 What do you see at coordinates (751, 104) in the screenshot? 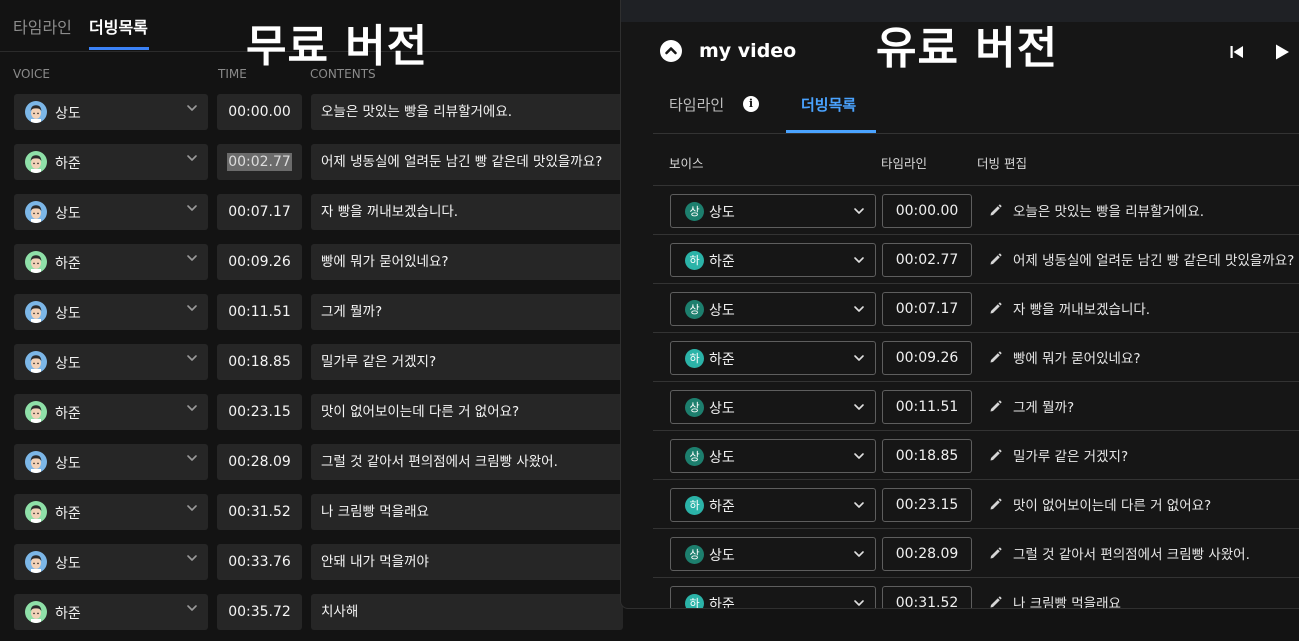
I see `info-icon: i` at bounding box center [751, 104].